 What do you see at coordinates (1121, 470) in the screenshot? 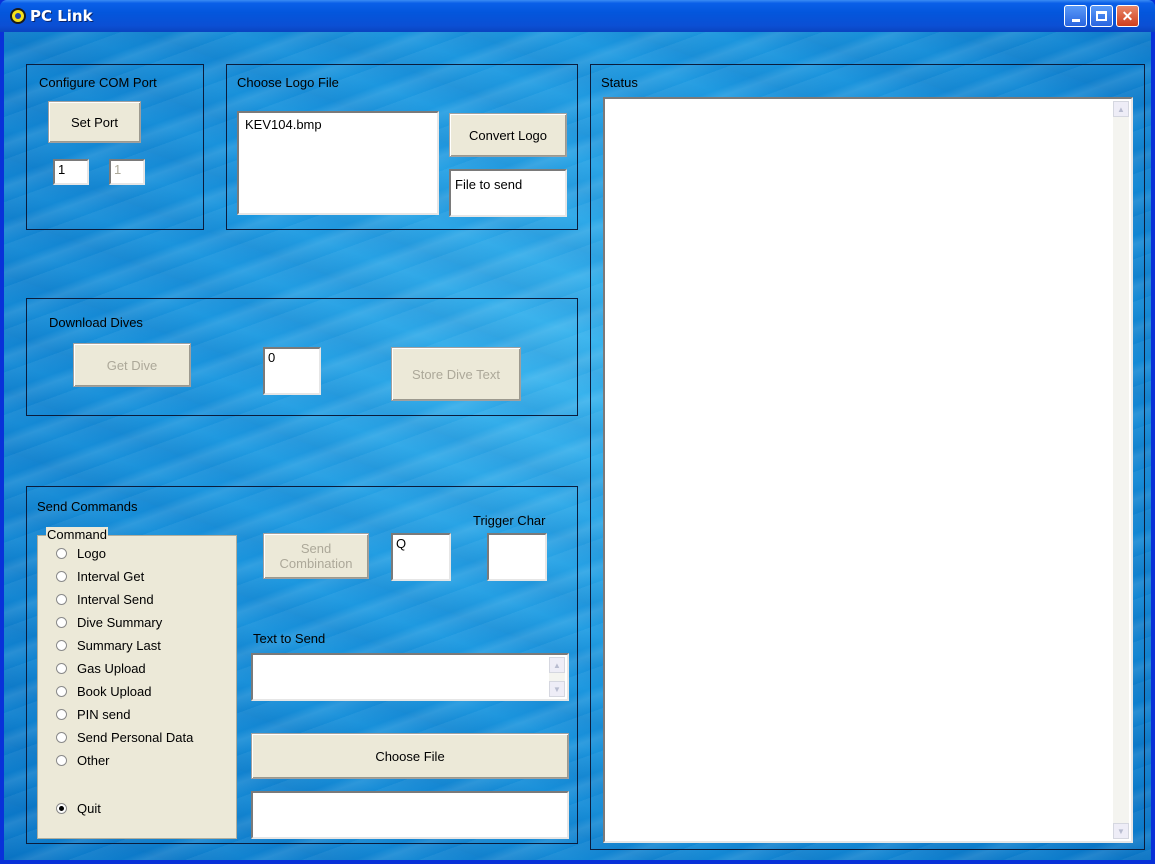
I see `status-scrollbar: ▲ ▼` at bounding box center [1121, 470].